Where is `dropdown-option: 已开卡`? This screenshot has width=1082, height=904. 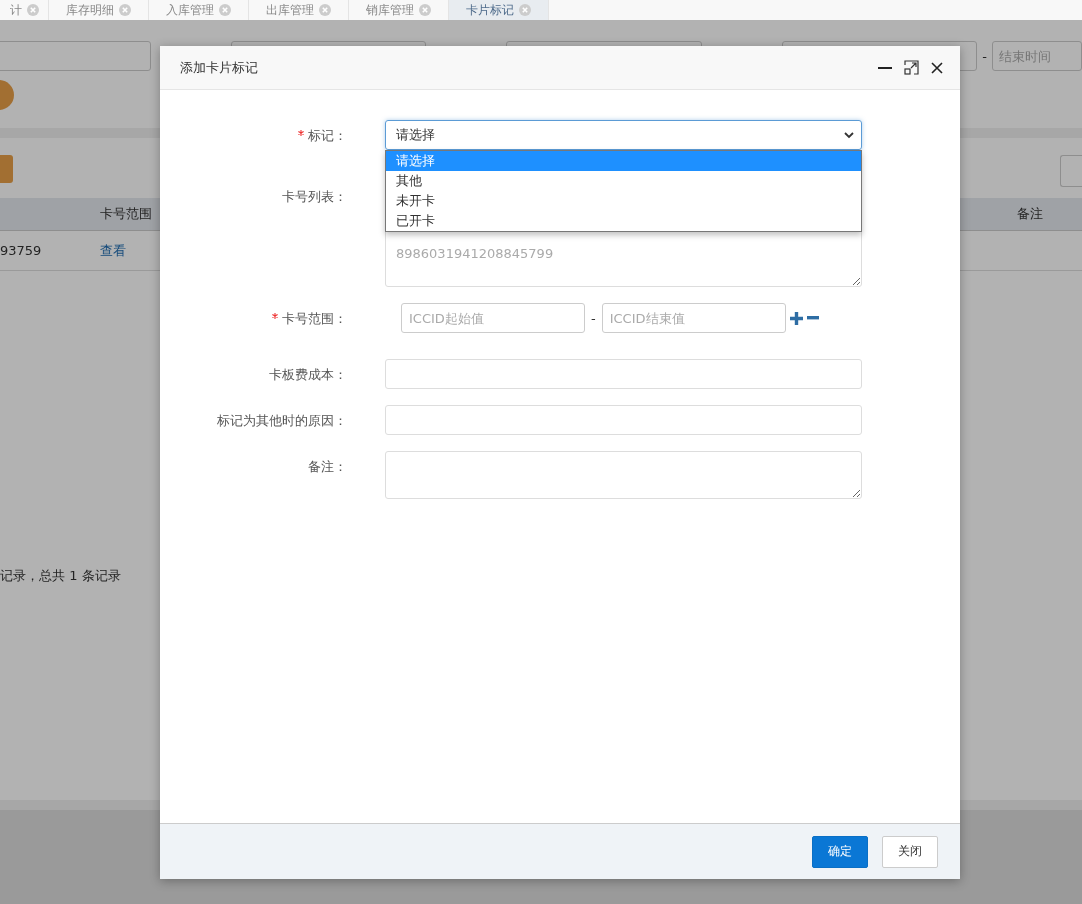 dropdown-option: 已开卡 is located at coordinates (623, 221).